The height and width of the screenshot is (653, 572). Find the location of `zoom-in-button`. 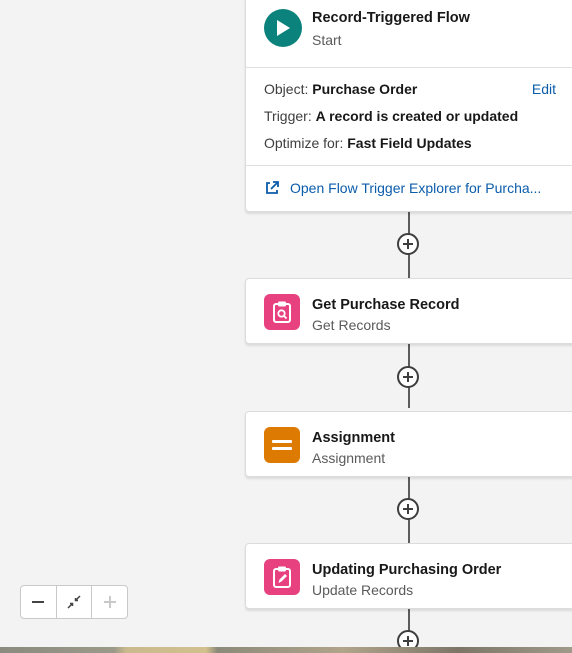

zoom-in-button is located at coordinates (109, 602).